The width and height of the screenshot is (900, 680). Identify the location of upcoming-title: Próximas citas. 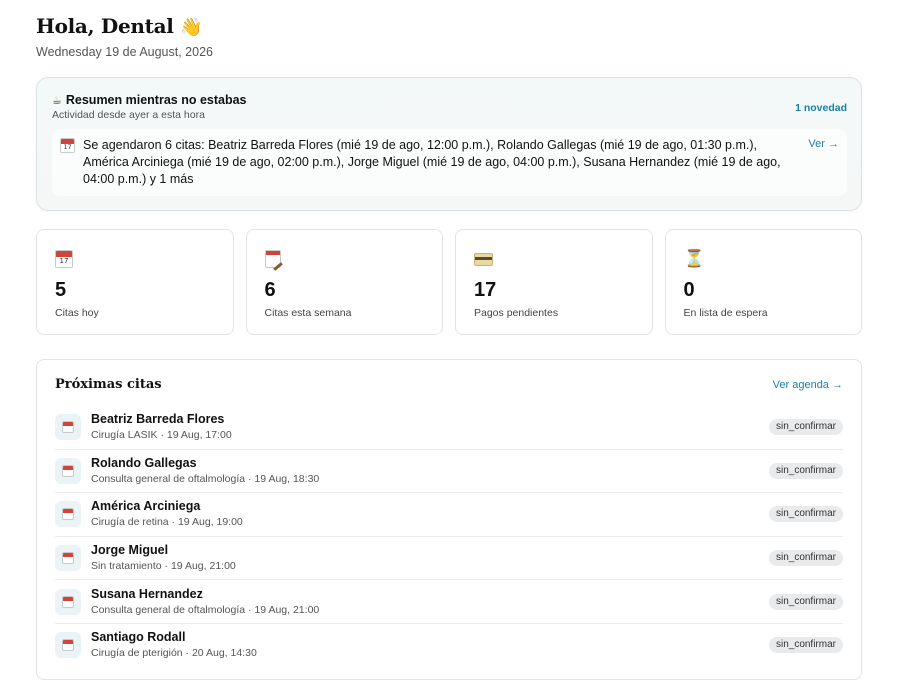
(108, 384).